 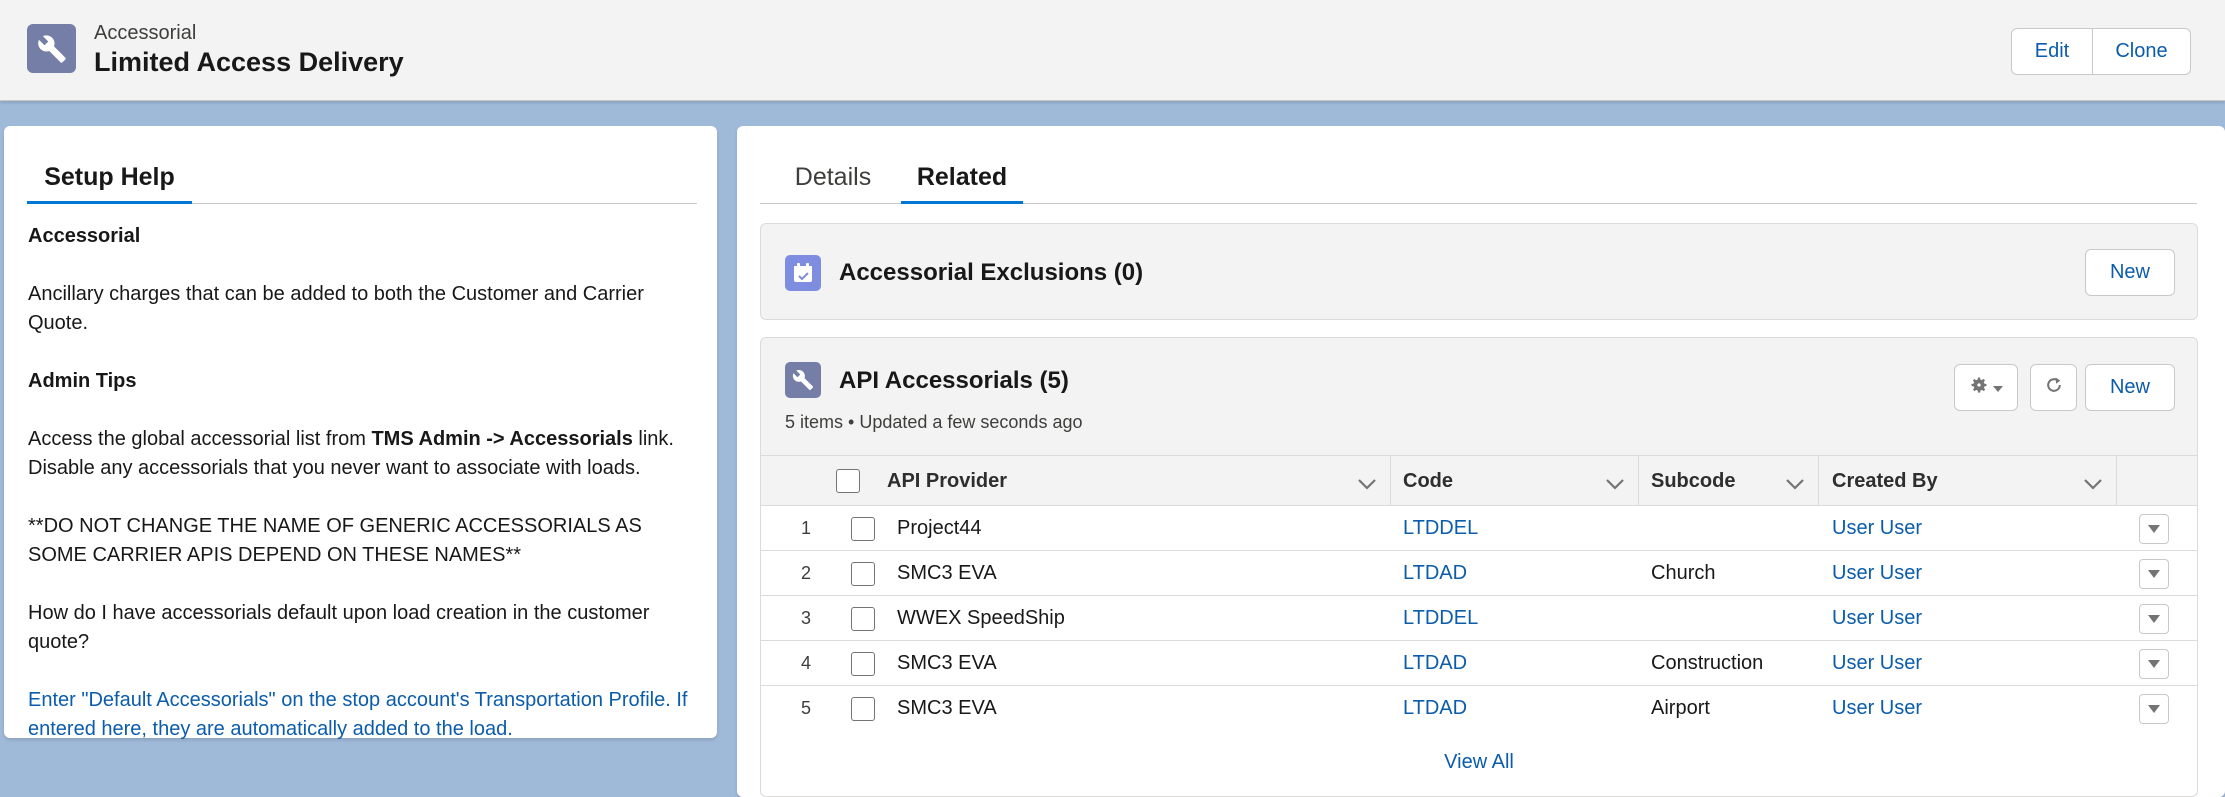 I want to click on accessorial-exclusions-card: Accessorial Exclusions (0) New, so click(x=1479, y=271).